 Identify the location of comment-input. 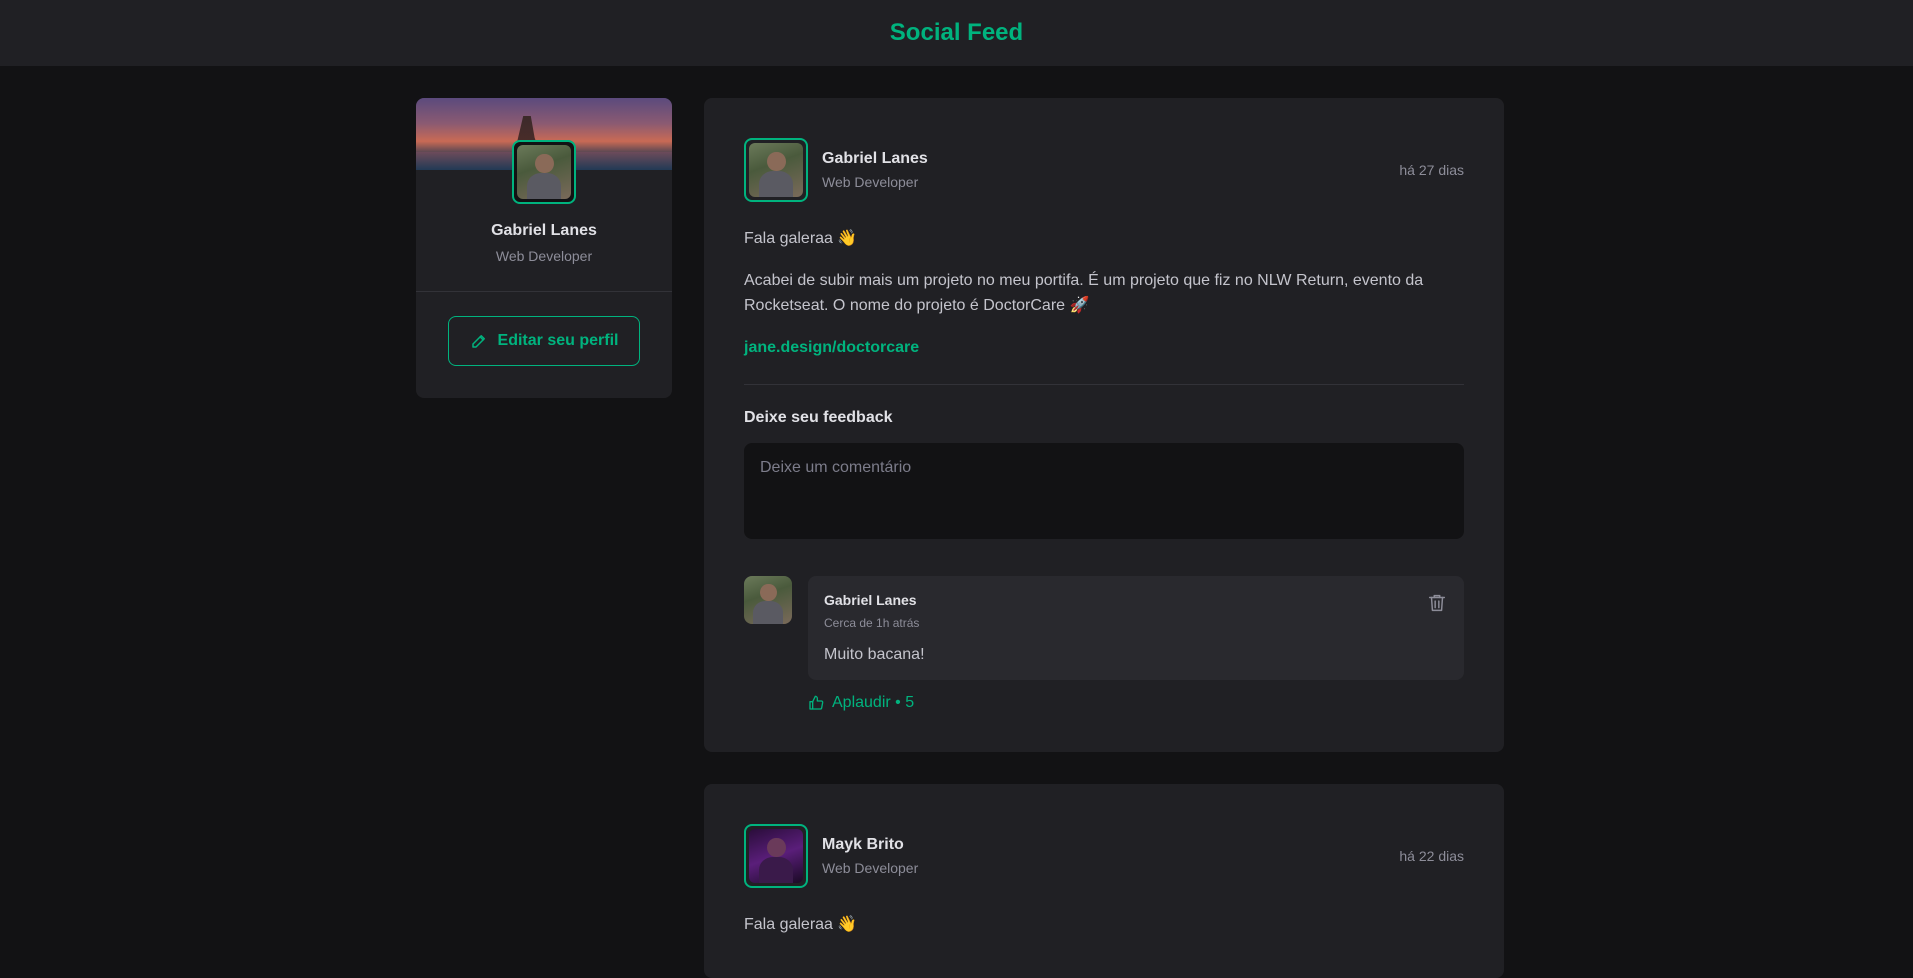
(1104, 491).